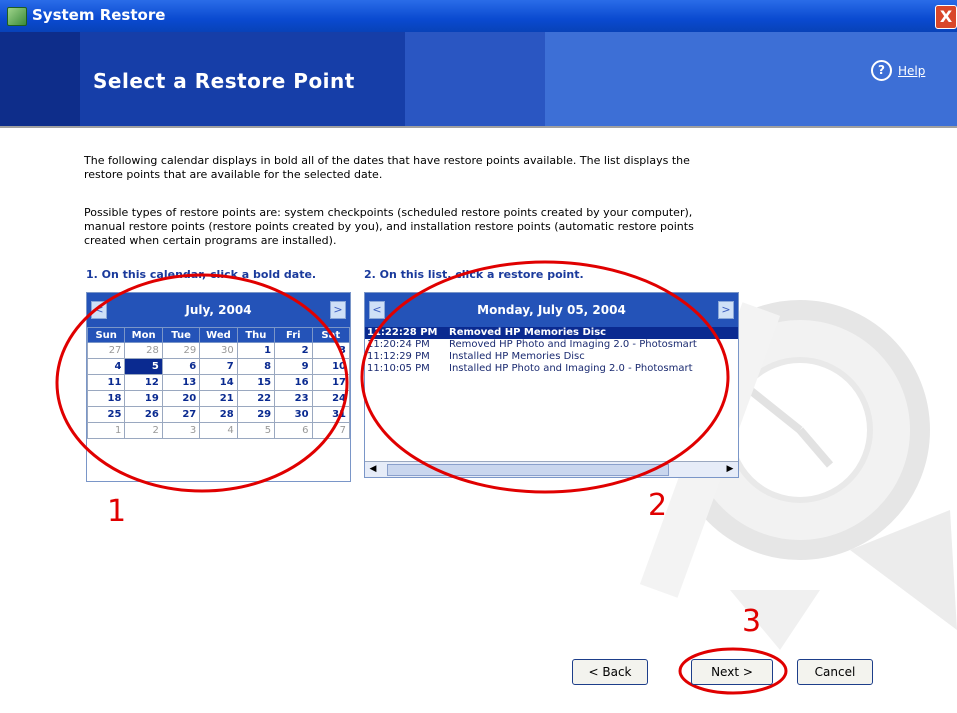  Describe the element at coordinates (732, 672) in the screenshot. I see `next-button: Next >` at that location.